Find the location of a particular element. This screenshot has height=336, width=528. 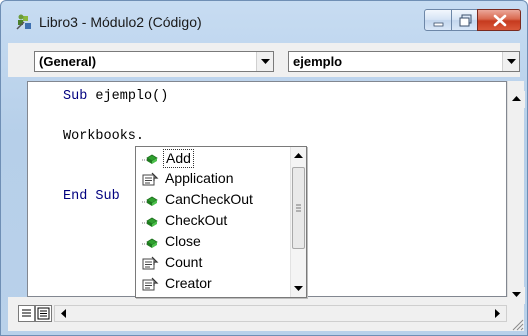

intellisense-scrollbar is located at coordinates (298, 222).